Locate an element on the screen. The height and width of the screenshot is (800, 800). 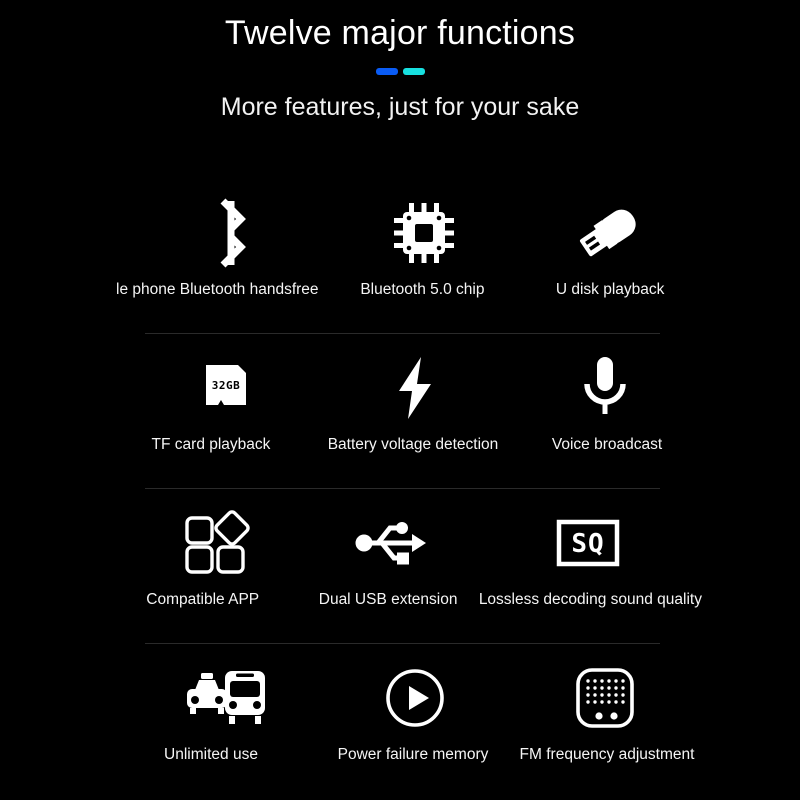
feature-cell: Voice broadcast is located at coordinates (605, 410).